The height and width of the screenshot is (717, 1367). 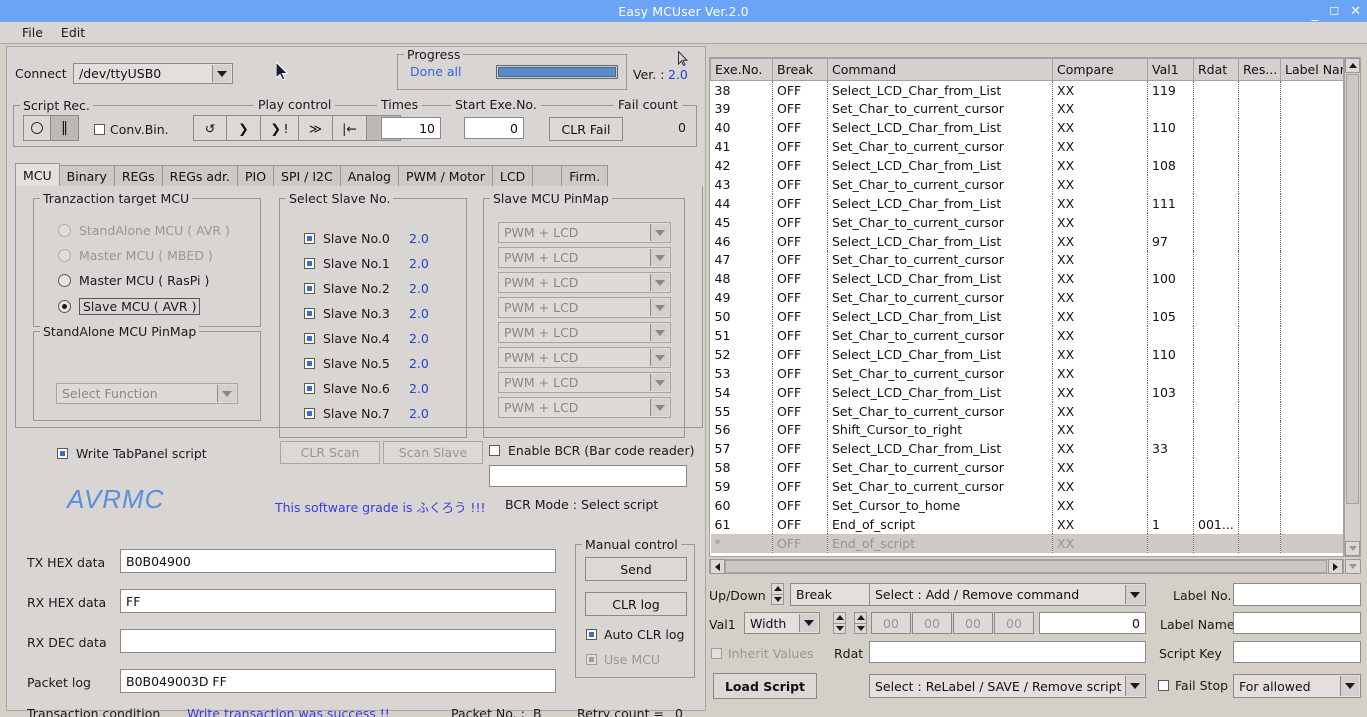 I want to click on maximize-icon: ☐, so click(x=1334, y=11).